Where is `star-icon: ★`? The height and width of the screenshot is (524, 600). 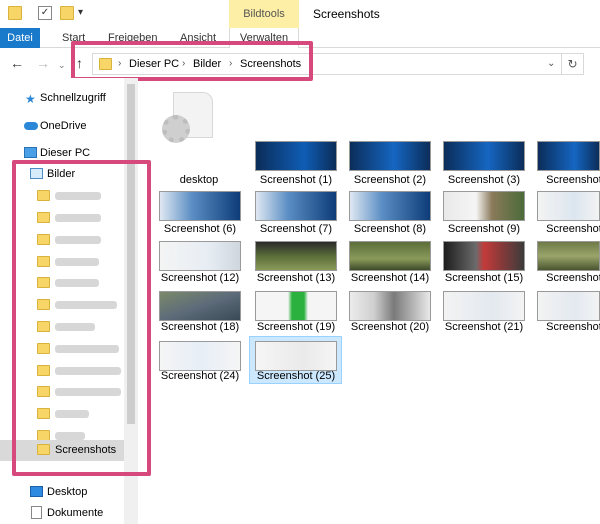 star-icon: ★ is located at coordinates (30, 99).